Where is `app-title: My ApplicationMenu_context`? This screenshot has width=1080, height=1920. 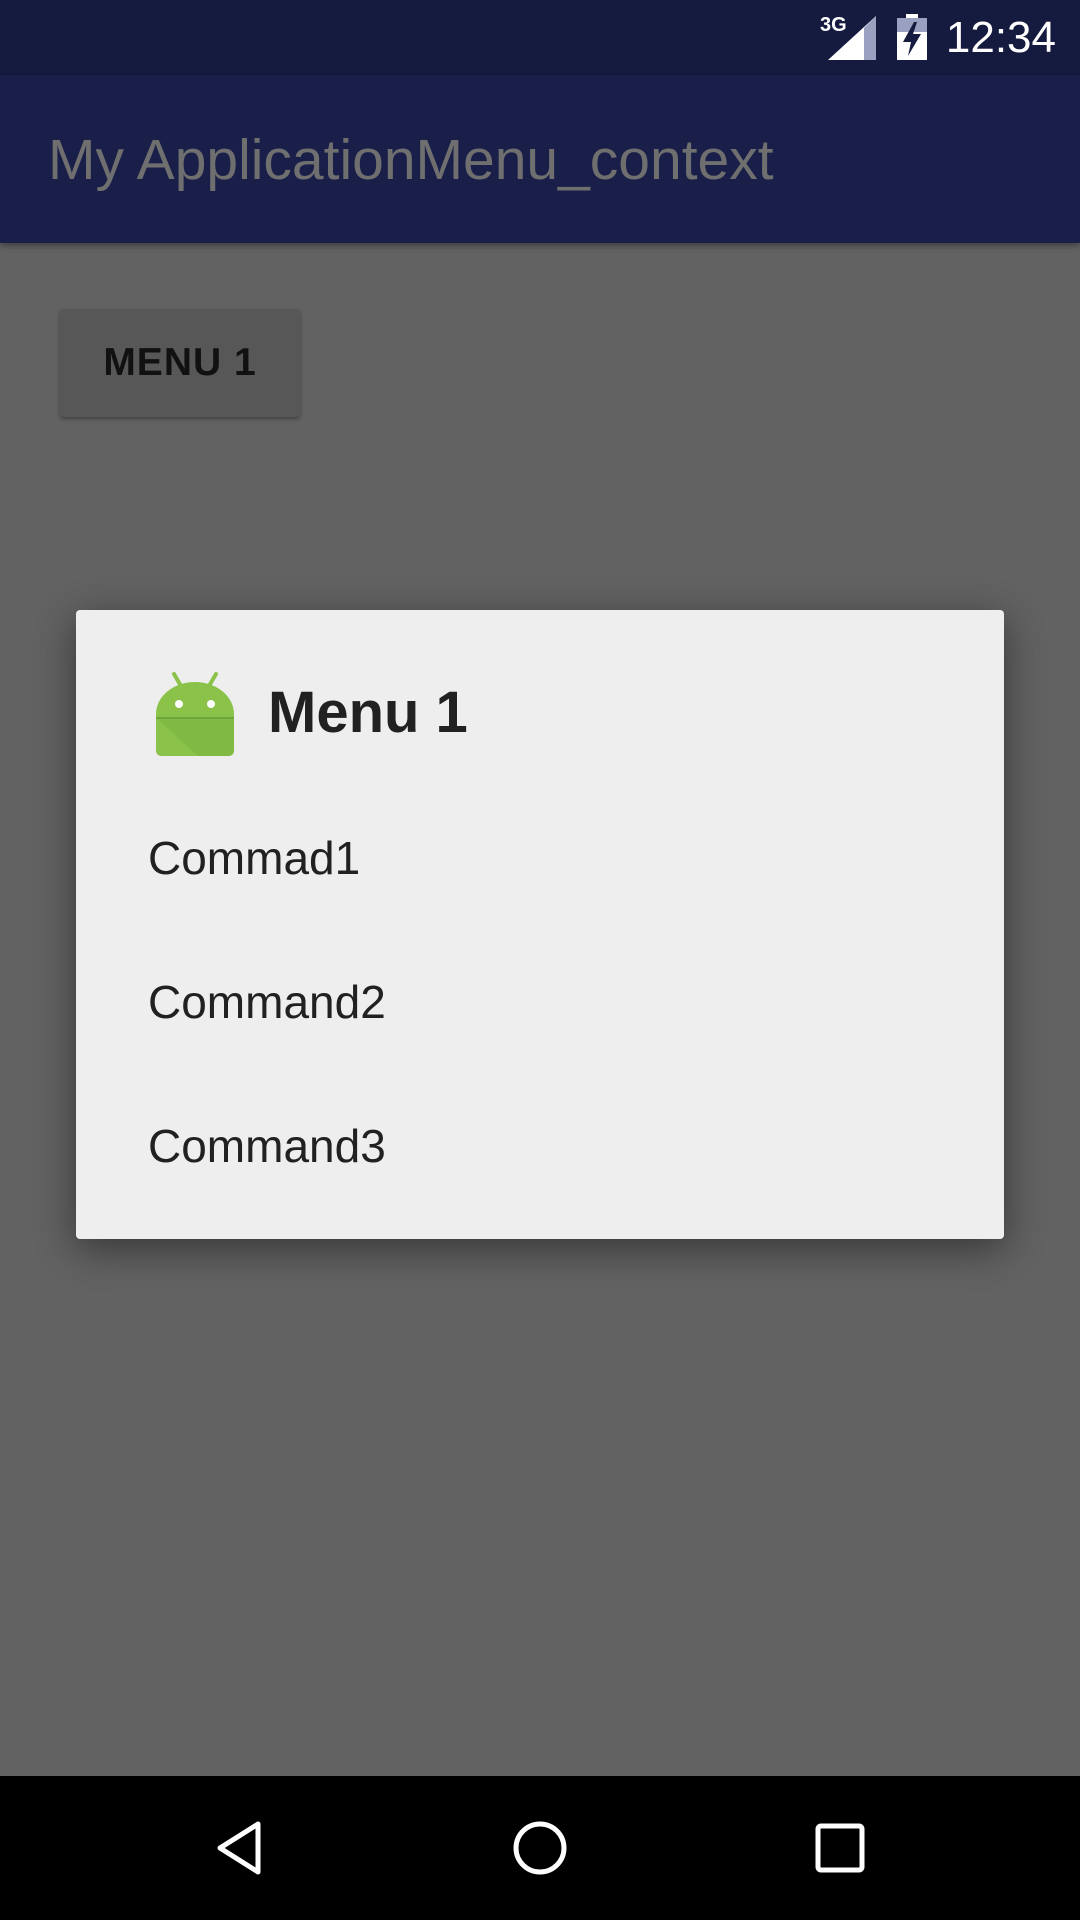 app-title: My ApplicationMenu_context is located at coordinates (411, 160).